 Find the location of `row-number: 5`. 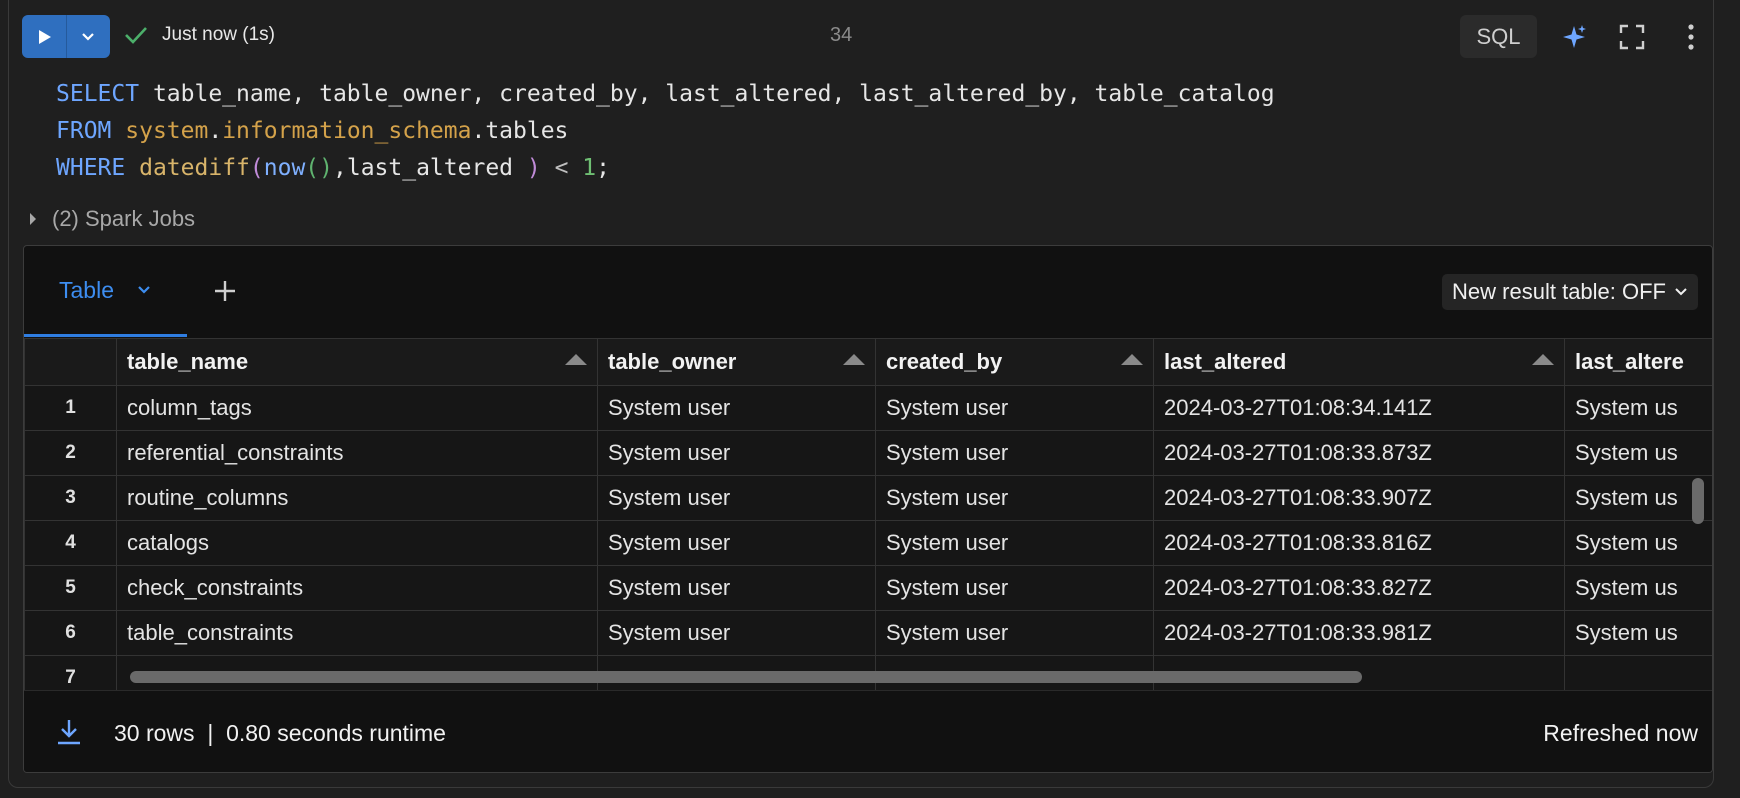

row-number: 5 is located at coordinates (70, 588).